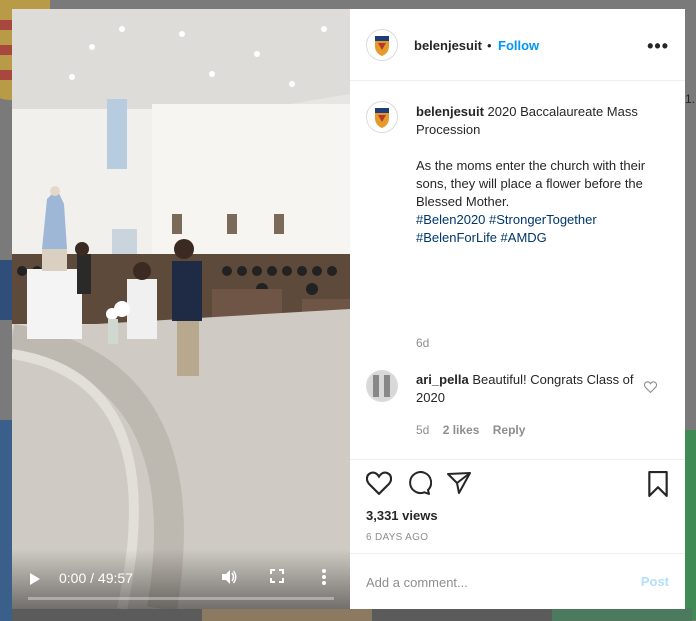 The image size is (696, 621). Describe the element at coordinates (517, 504) in the screenshot. I see `post-actions: 3,331 views 6 DAYS AGO` at that location.